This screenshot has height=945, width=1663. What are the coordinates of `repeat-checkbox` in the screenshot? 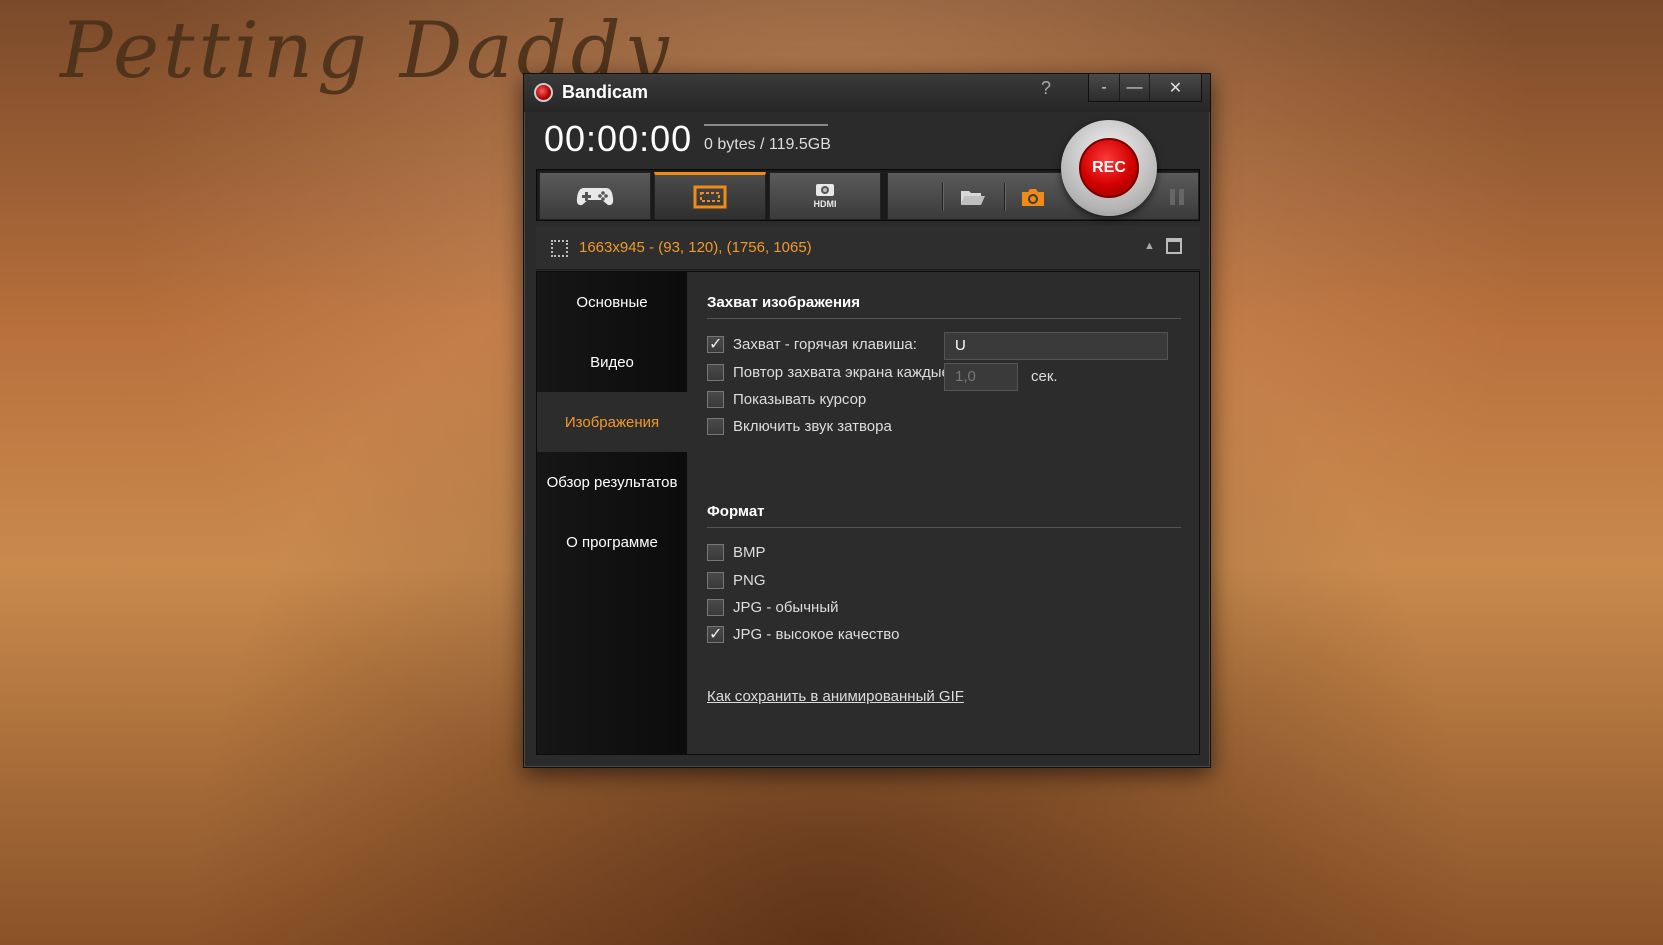 It's located at (715, 372).